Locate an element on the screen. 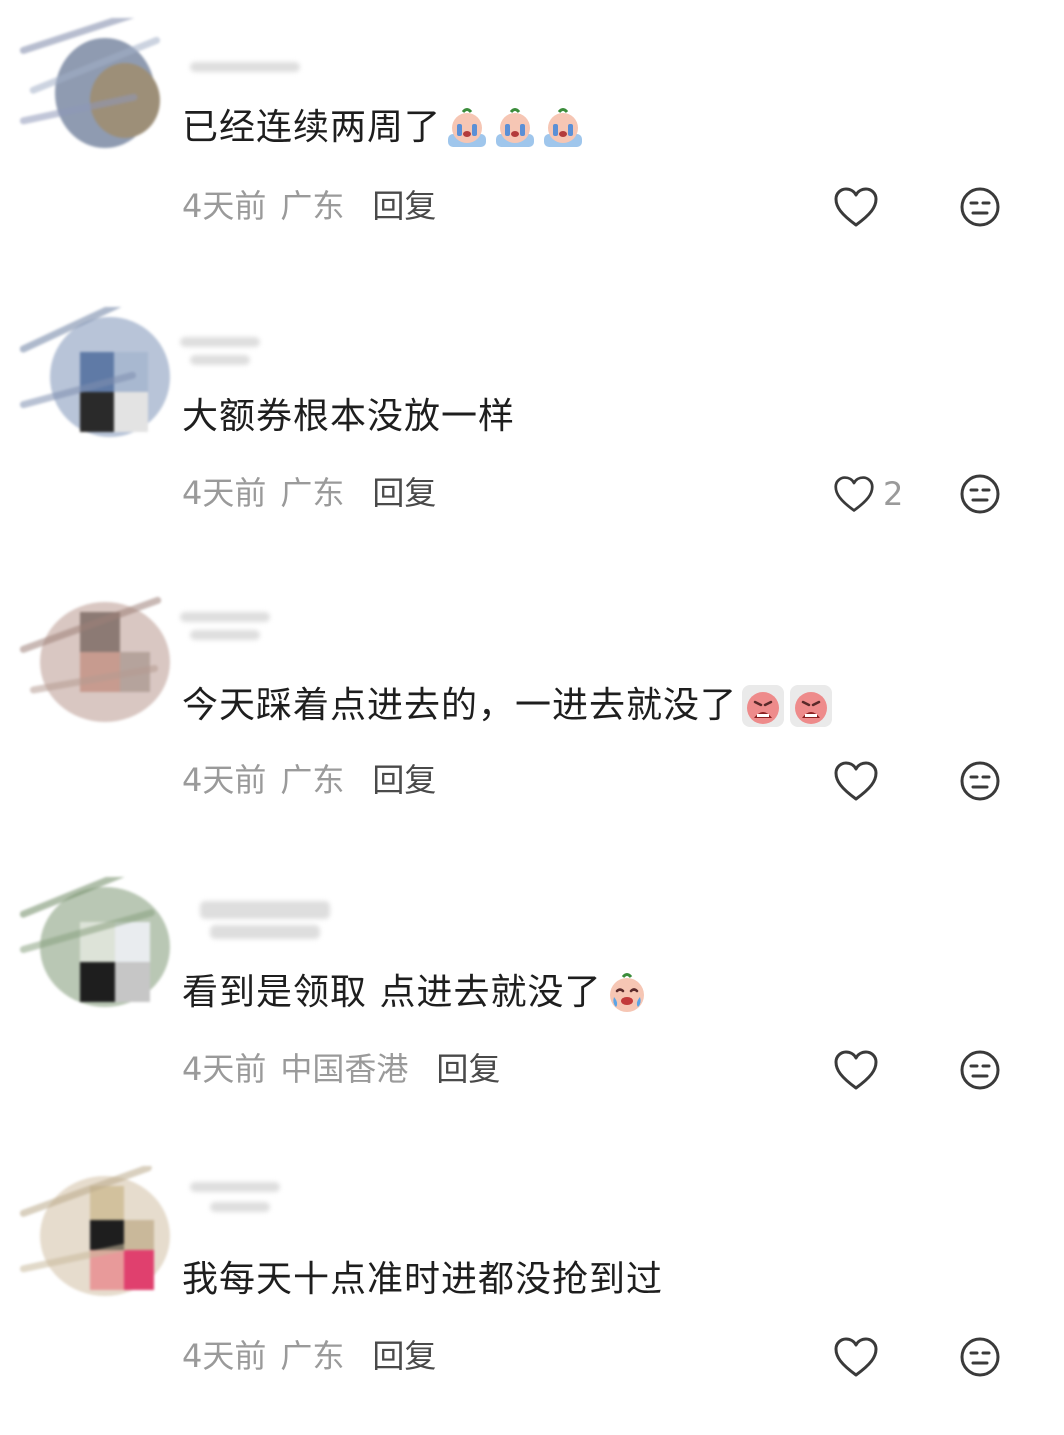  comment-text: 大额券根本没放一样 is located at coordinates (349, 416).